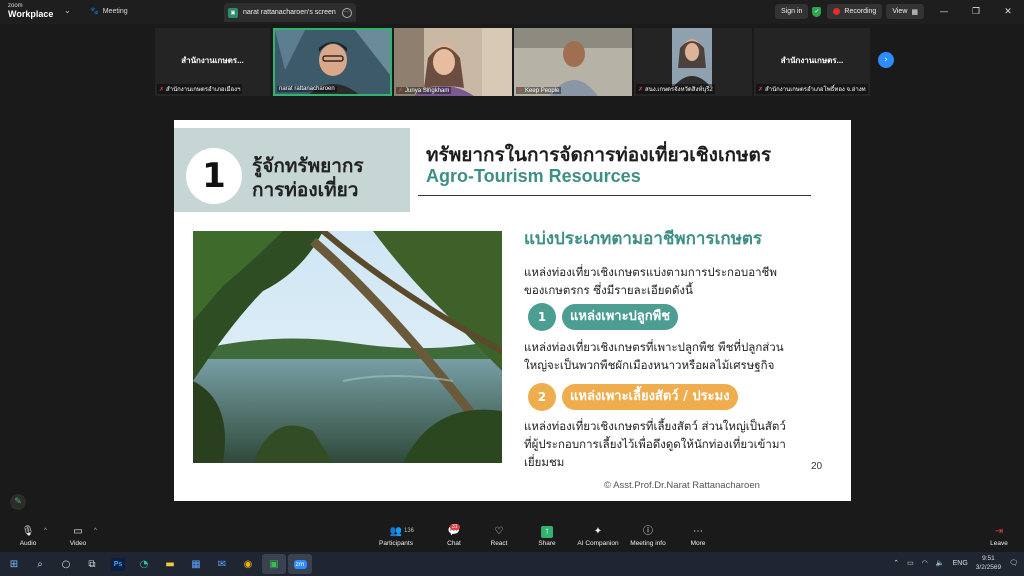 The image size is (1024, 576). I want to click on meeting-menu: 🐾 Meeting, so click(109, 11).